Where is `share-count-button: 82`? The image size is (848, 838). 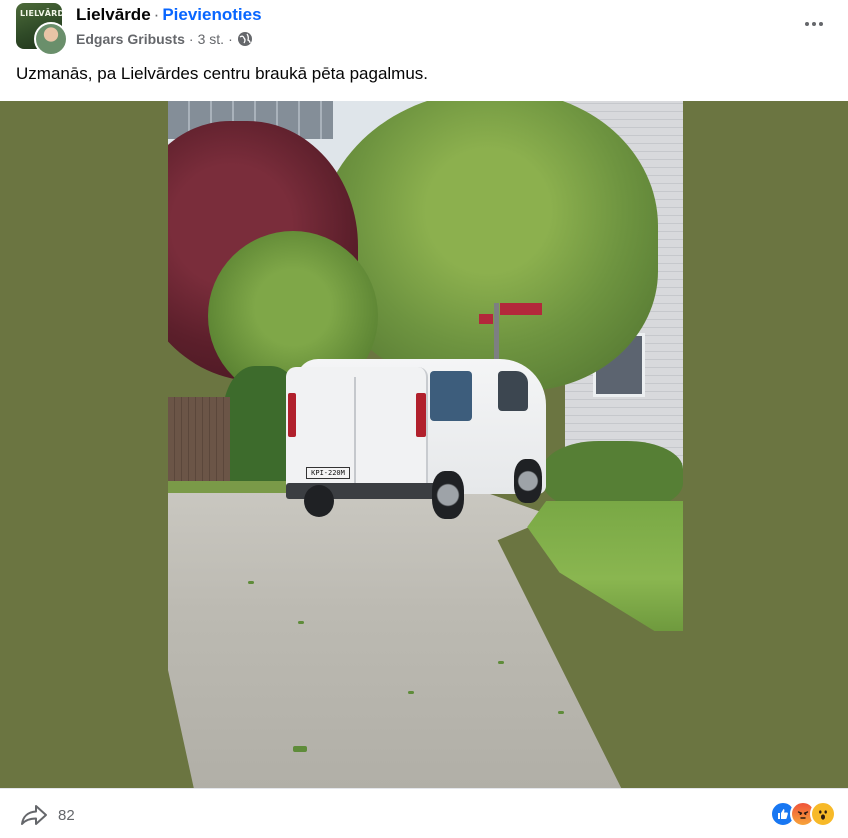
share-count-button: 82 is located at coordinates (47, 815).